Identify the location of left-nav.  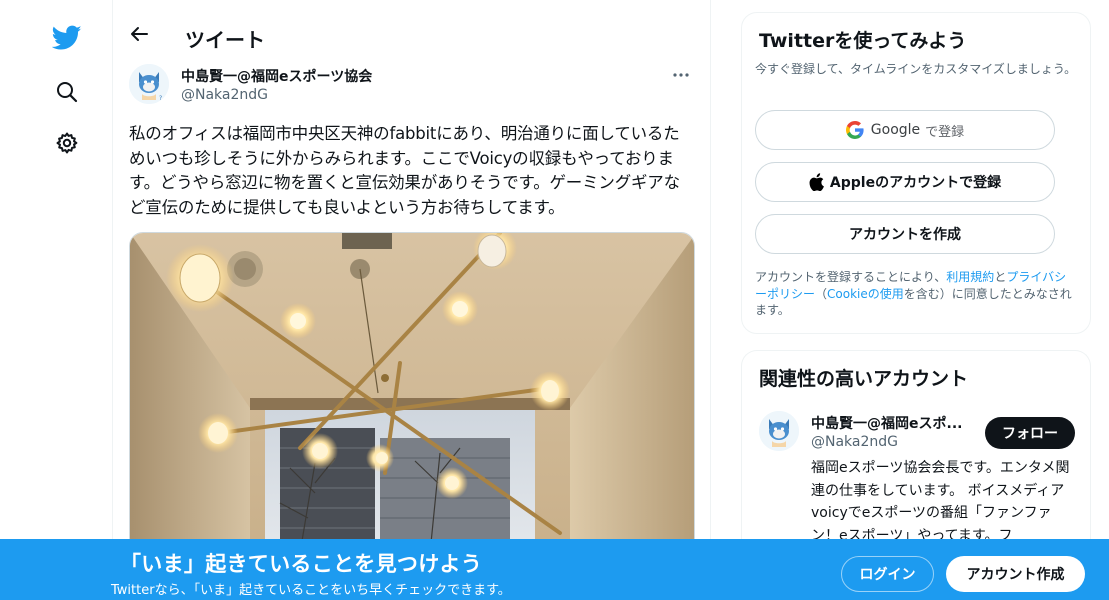
(56, 300).